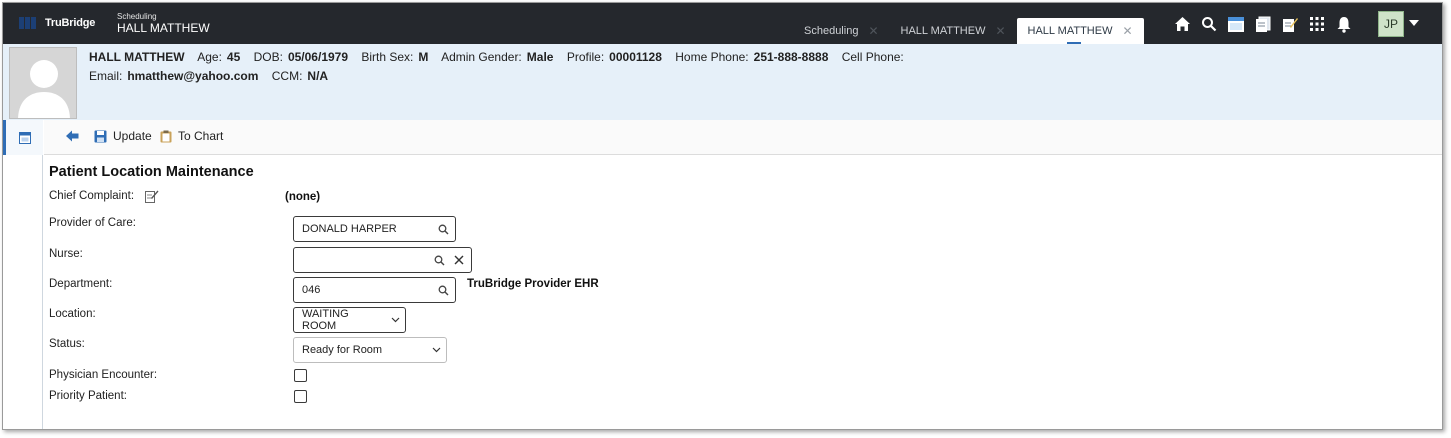 The width and height of the screenshot is (1451, 438). Describe the element at coordinates (67, 344) in the screenshot. I see `status-label: Status:` at that location.